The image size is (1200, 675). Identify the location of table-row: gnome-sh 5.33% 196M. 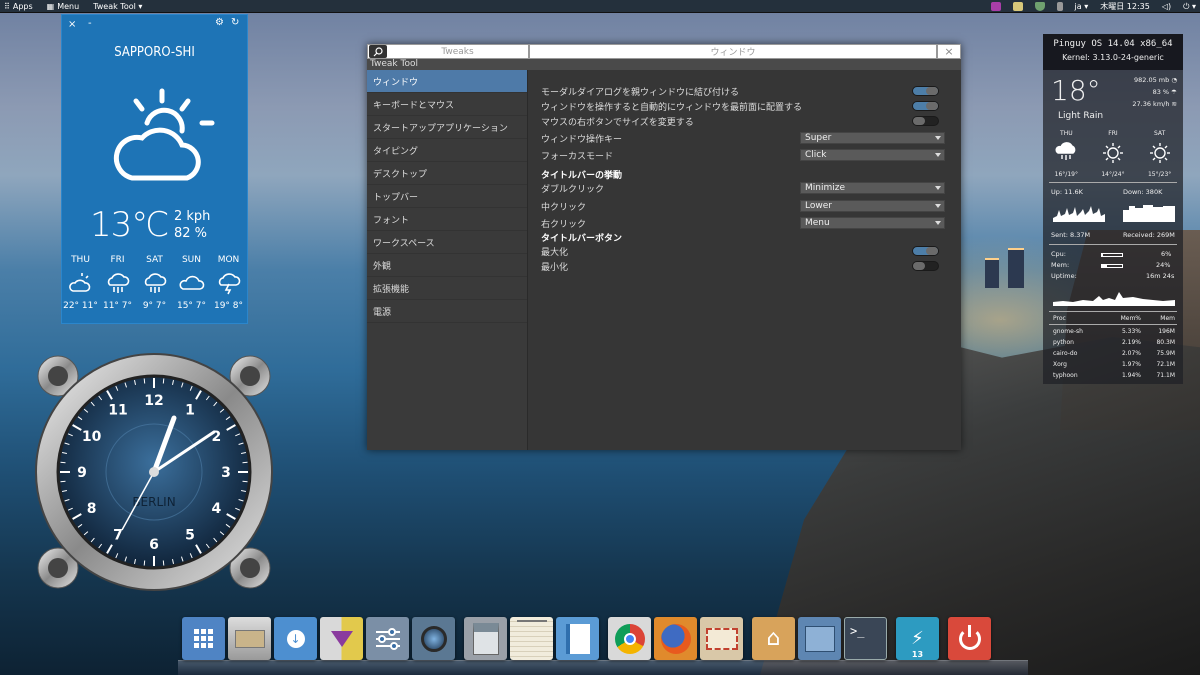
(1114, 331).